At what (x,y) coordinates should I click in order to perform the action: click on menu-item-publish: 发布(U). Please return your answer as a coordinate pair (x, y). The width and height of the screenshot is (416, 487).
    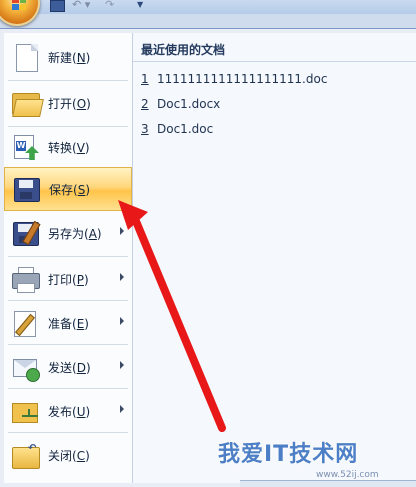
    Looking at the image, I should click on (68, 411).